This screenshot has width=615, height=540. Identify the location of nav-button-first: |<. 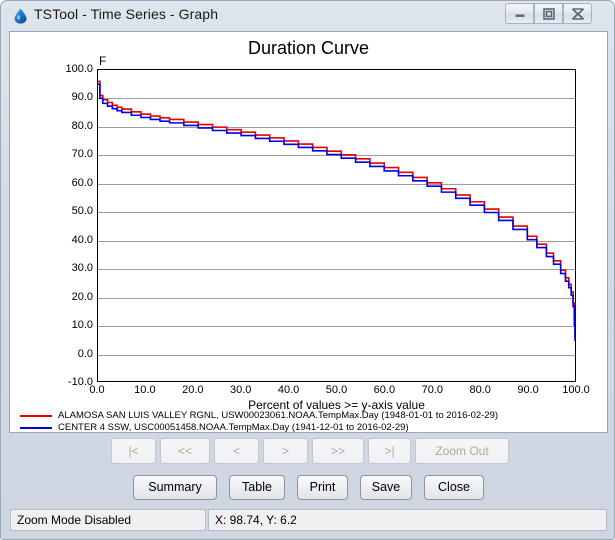
(133, 451).